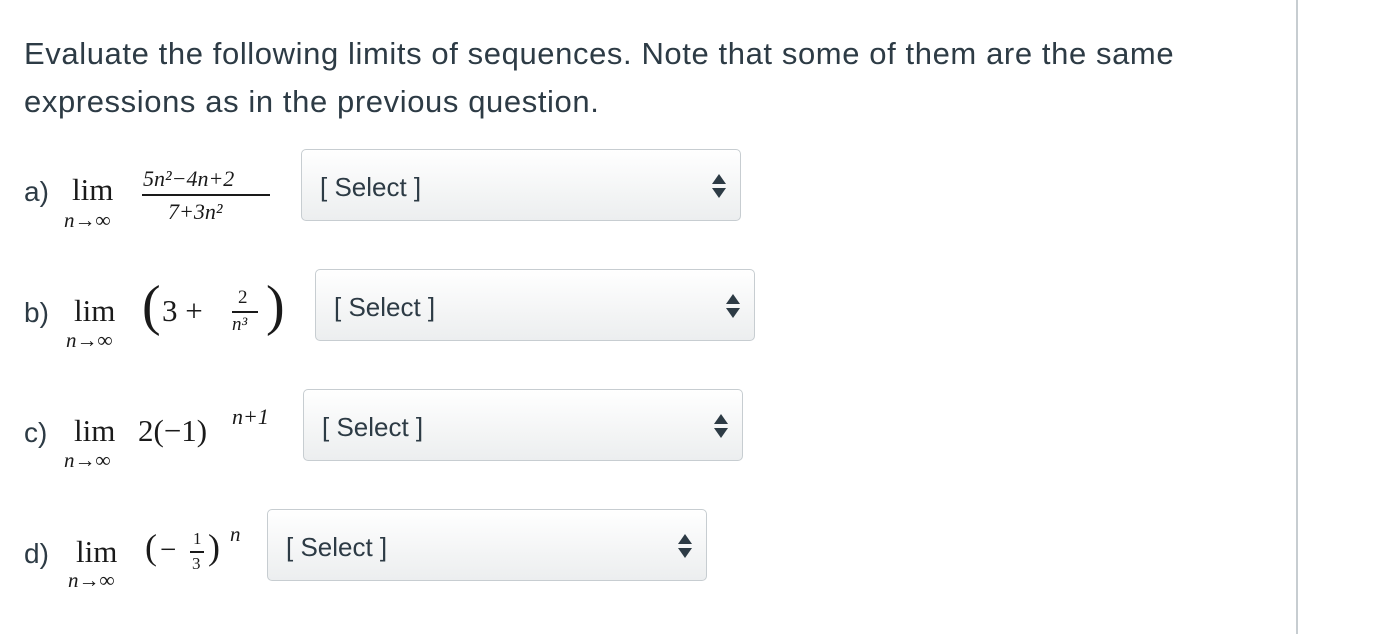 Image resolution: width=1386 pixels, height=634 pixels. What do you see at coordinates (95, 430) in the screenshot?
I see `part-c-lim: lim` at bounding box center [95, 430].